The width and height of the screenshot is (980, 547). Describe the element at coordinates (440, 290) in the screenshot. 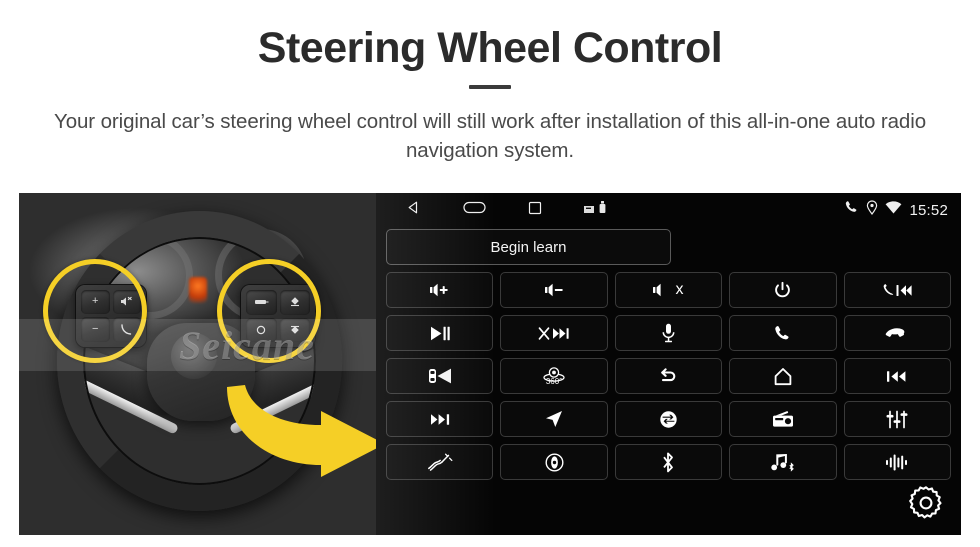

I see `btn-volume-up` at that location.